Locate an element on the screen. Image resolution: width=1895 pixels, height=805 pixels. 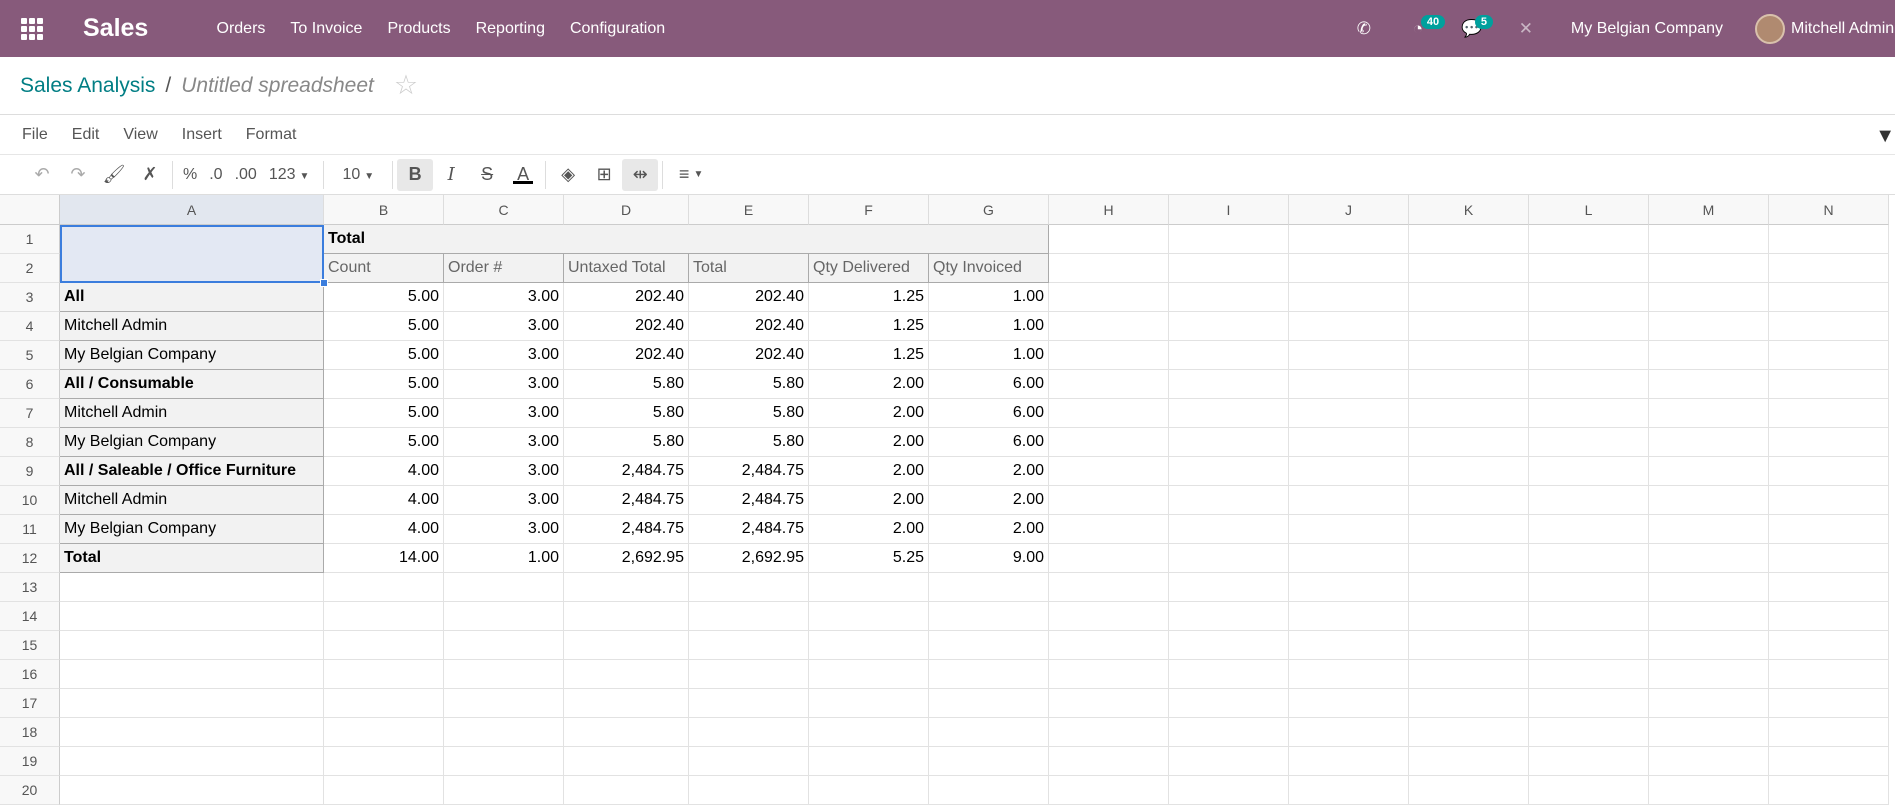
pivot-value-cell: 14.00 is located at coordinates (384, 558).